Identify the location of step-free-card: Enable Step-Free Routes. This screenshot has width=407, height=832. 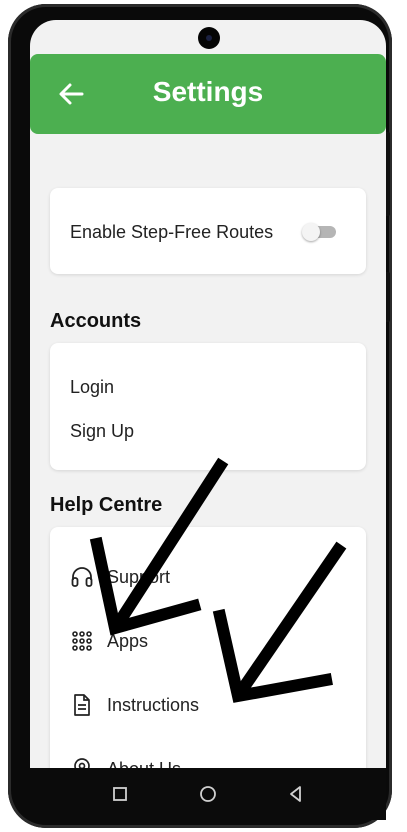
(208, 231).